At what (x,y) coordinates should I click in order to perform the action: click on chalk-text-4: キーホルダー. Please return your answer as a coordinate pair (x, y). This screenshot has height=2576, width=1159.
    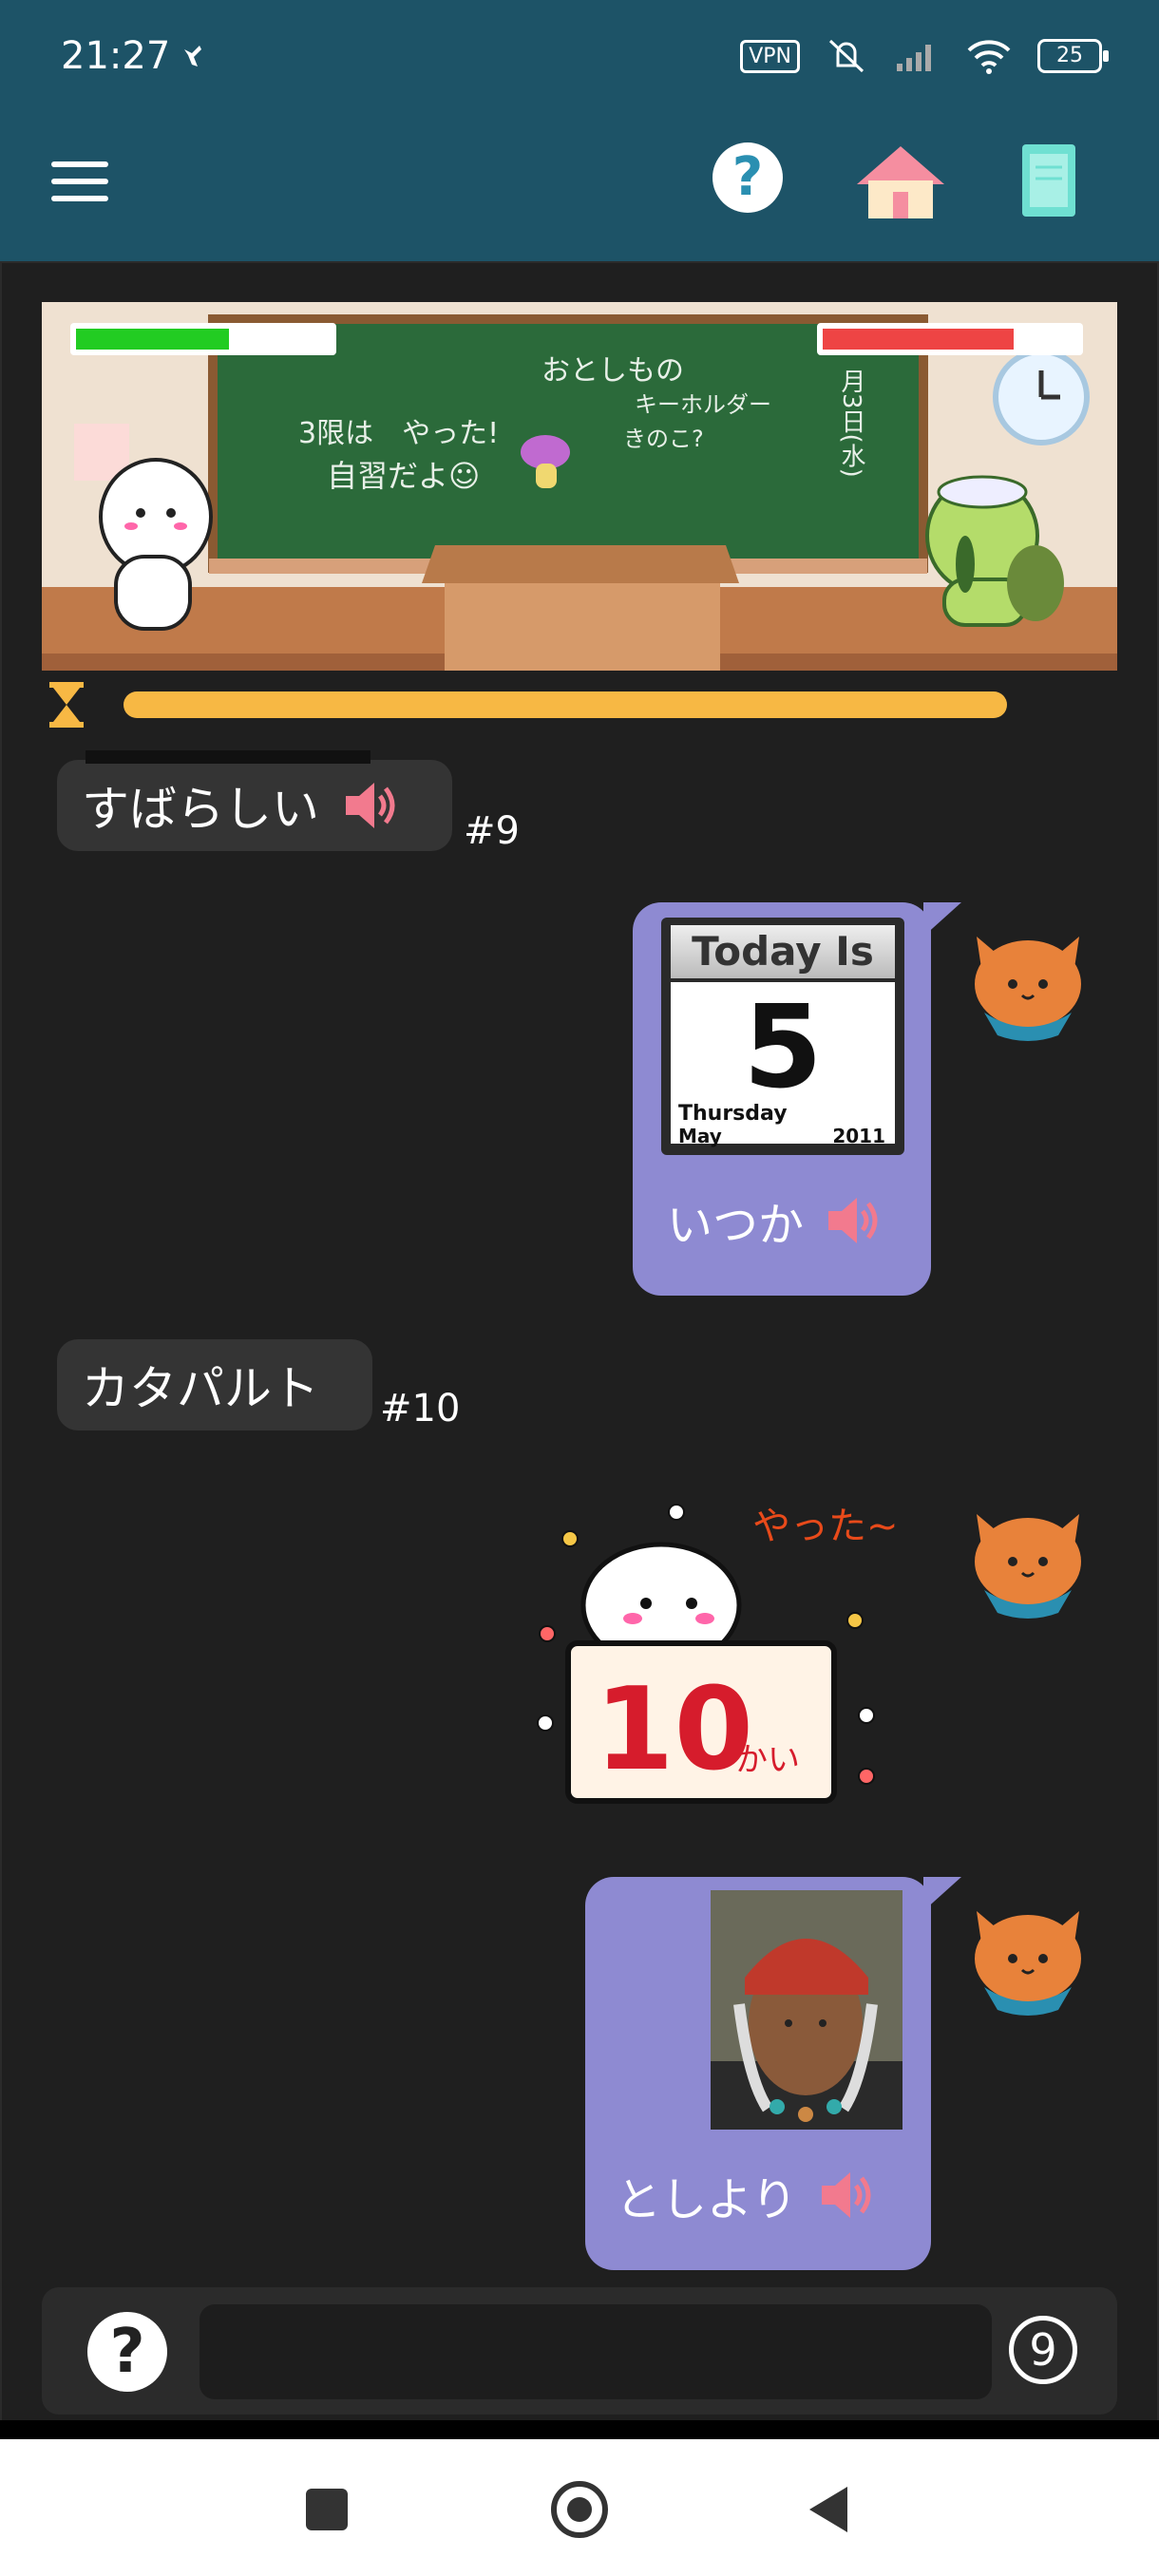
    Looking at the image, I should click on (703, 404).